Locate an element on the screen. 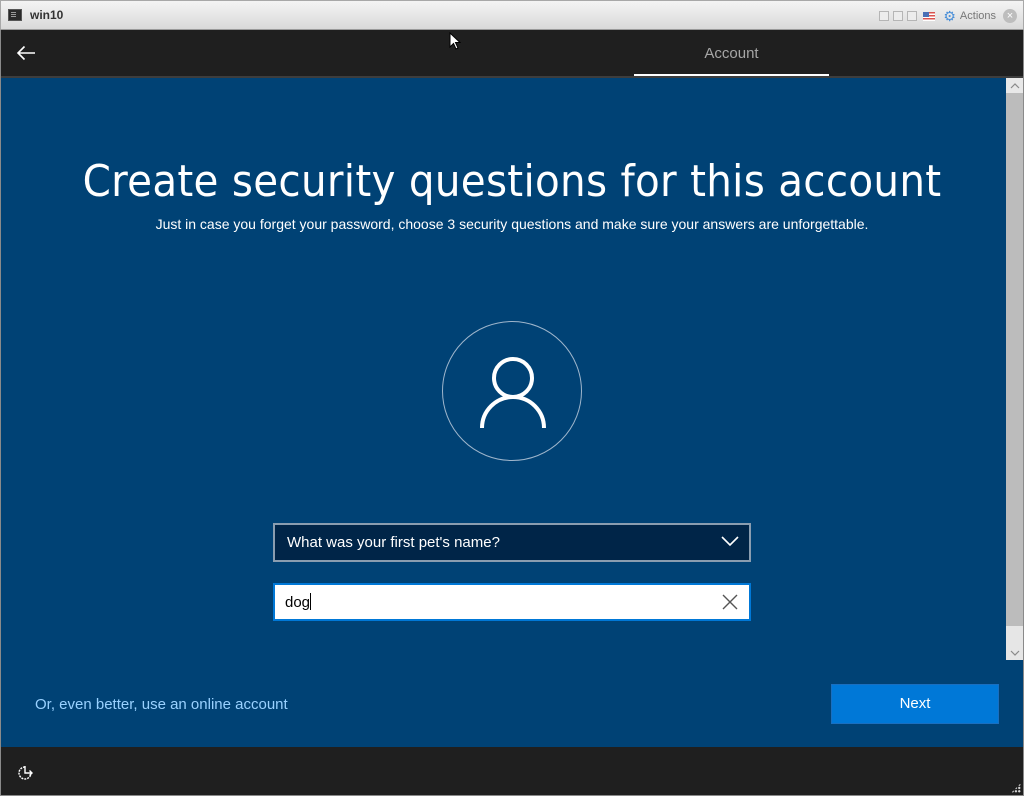 This screenshot has height=796, width=1024. avatar is located at coordinates (512, 391).